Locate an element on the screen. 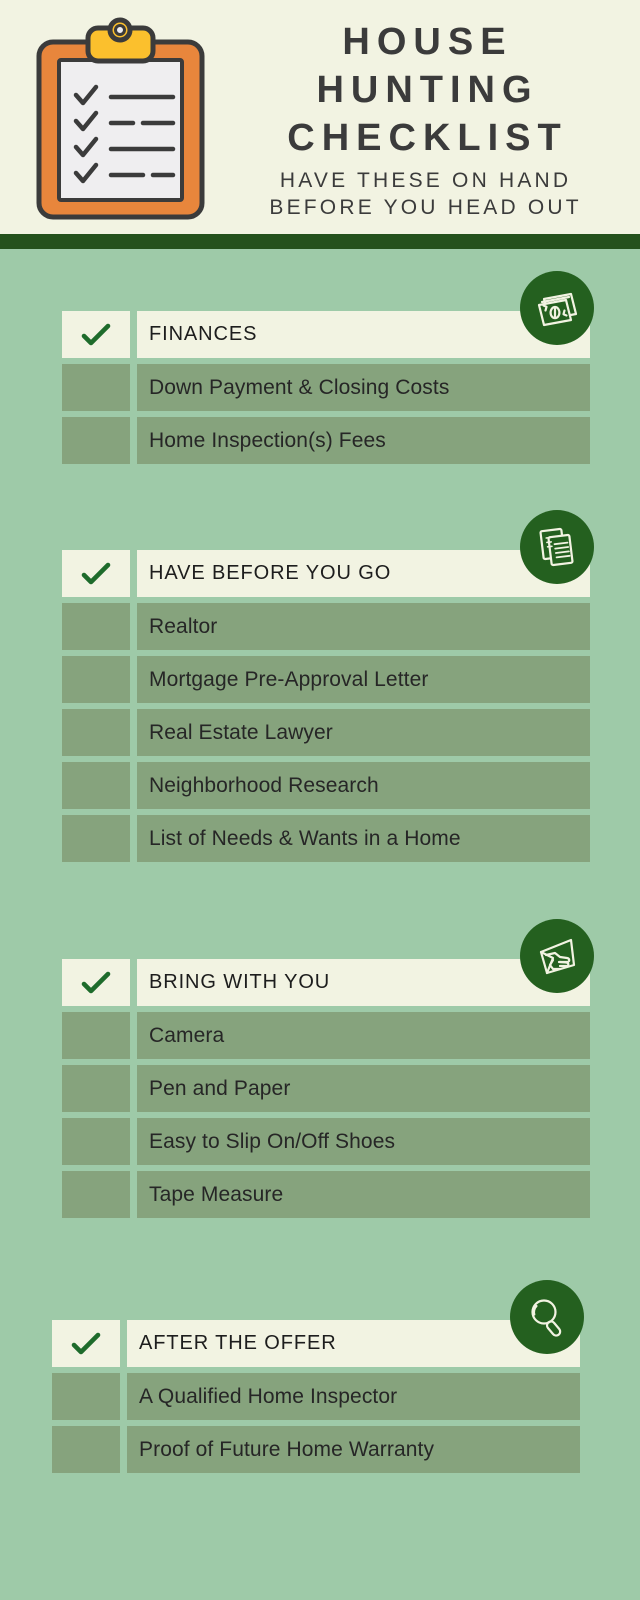 The image size is (640, 1600). checklist-item-label: Pen and Paper is located at coordinates (220, 1088).